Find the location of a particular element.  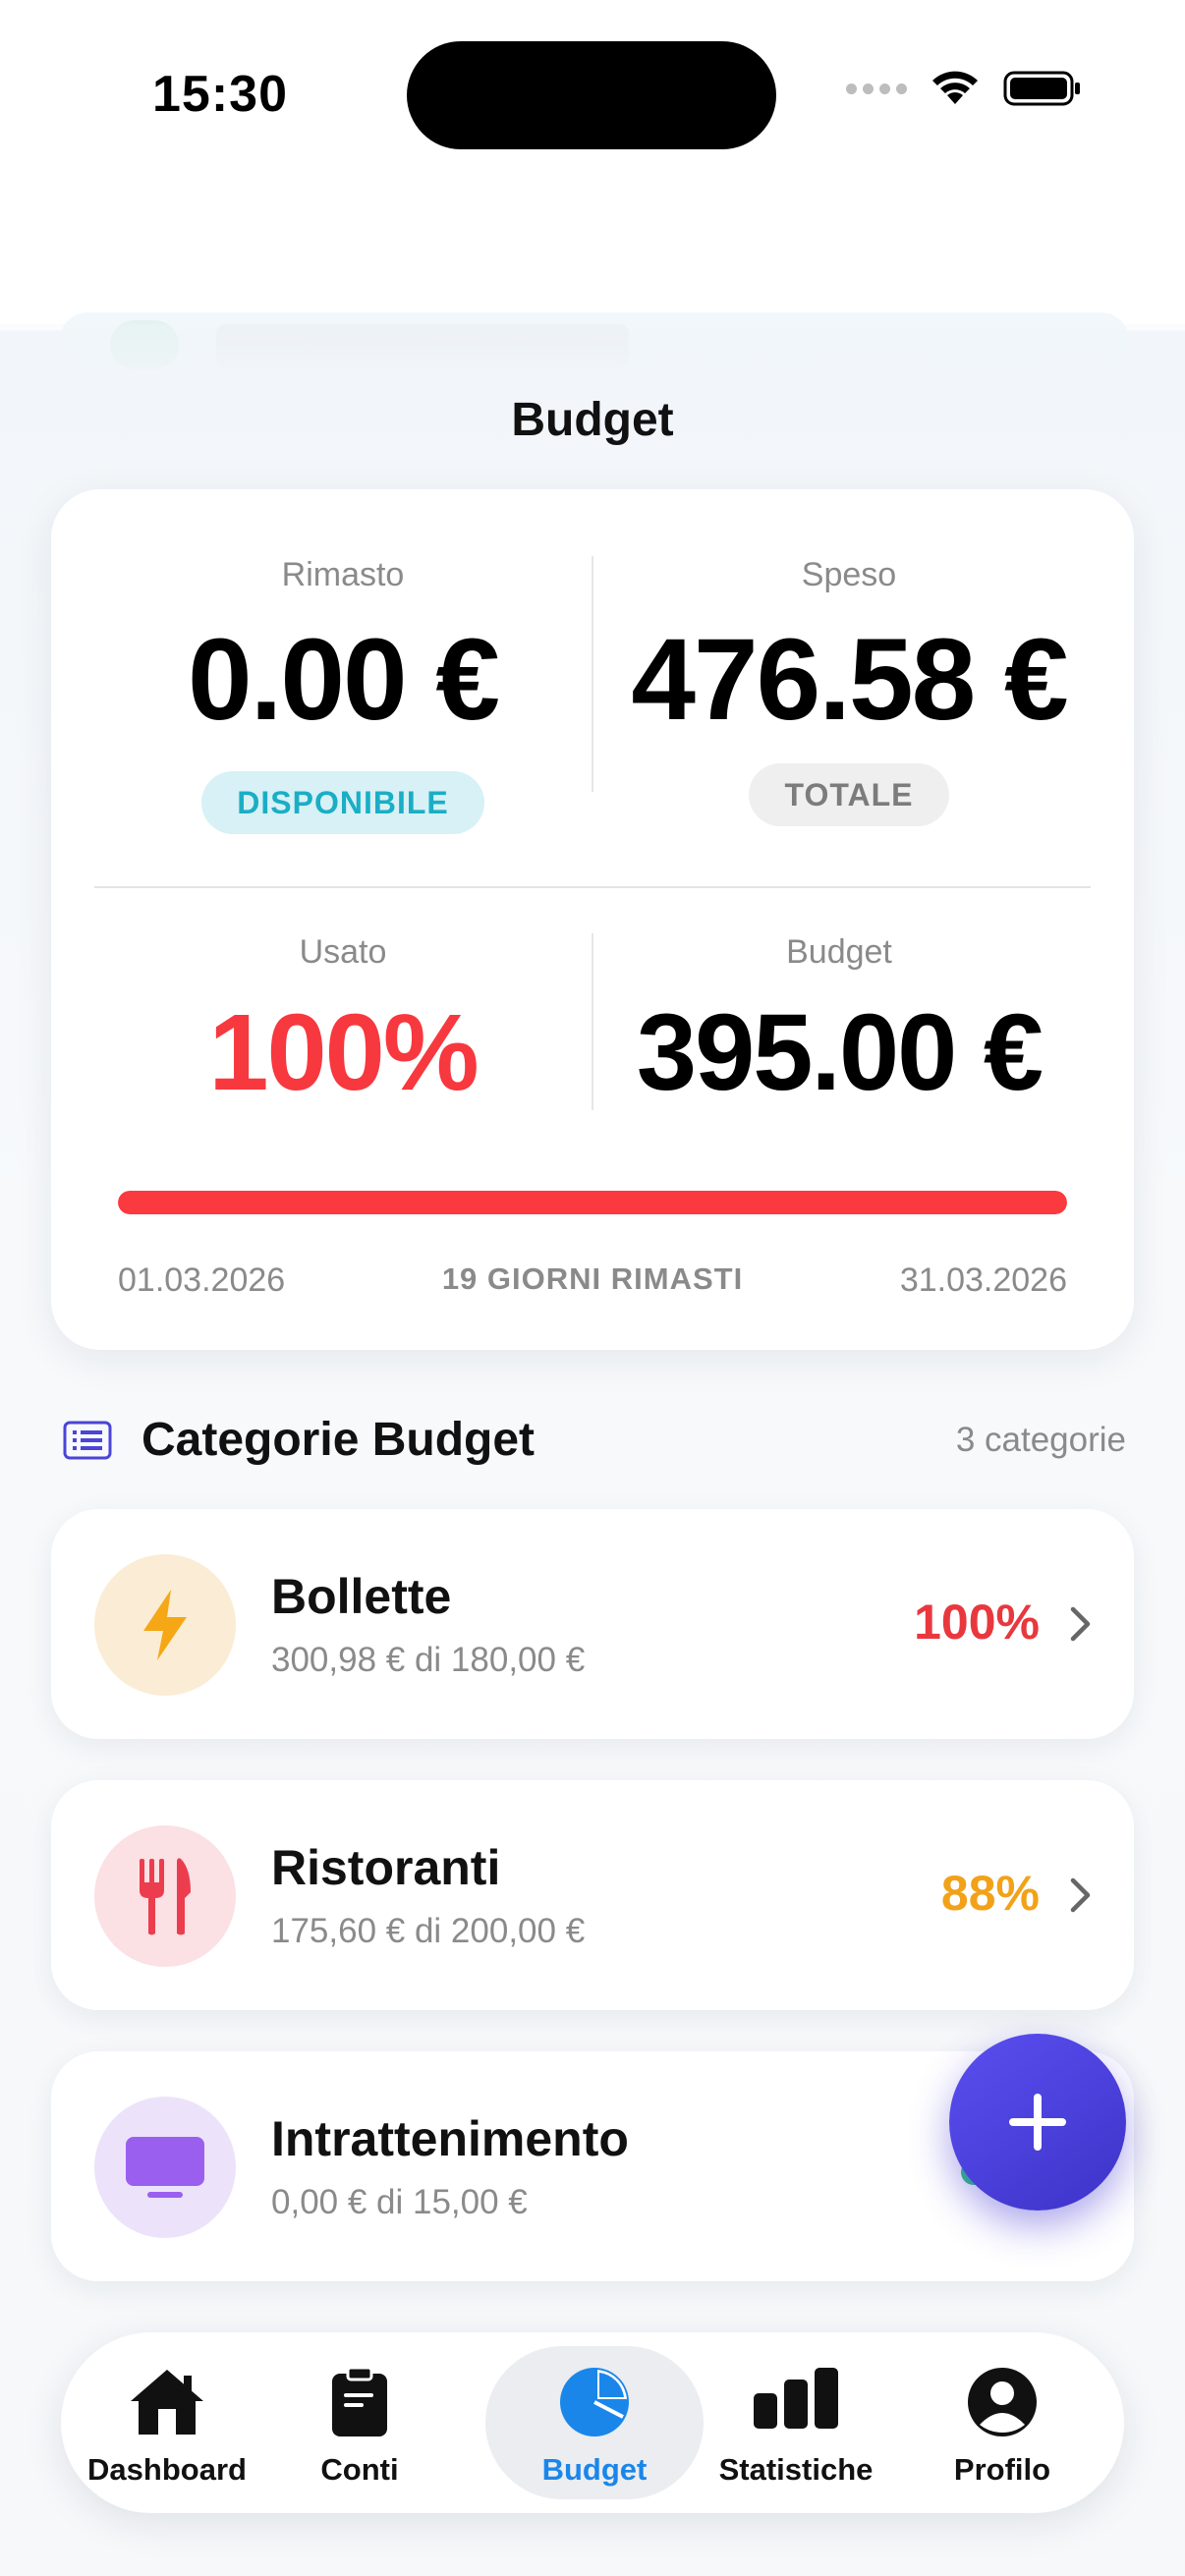

category-name: Ristoranti is located at coordinates (386, 1867).